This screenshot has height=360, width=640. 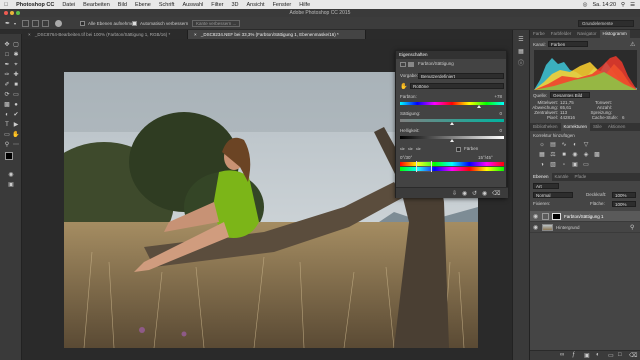 I want to click on view-previous-icon: ◉, so click(x=464, y=193).